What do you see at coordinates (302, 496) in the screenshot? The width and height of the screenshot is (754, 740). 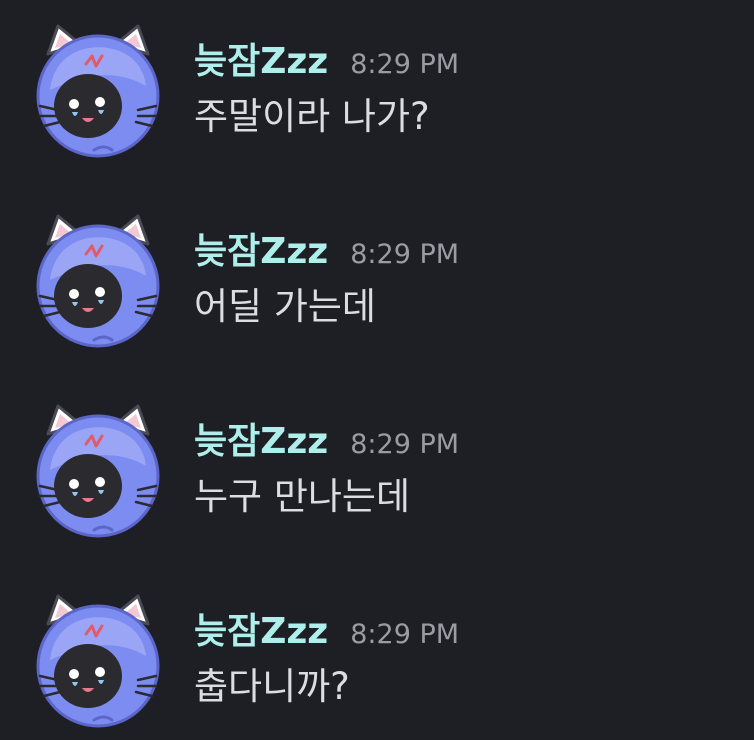 I see `message-text: 누구 만나는데` at bounding box center [302, 496].